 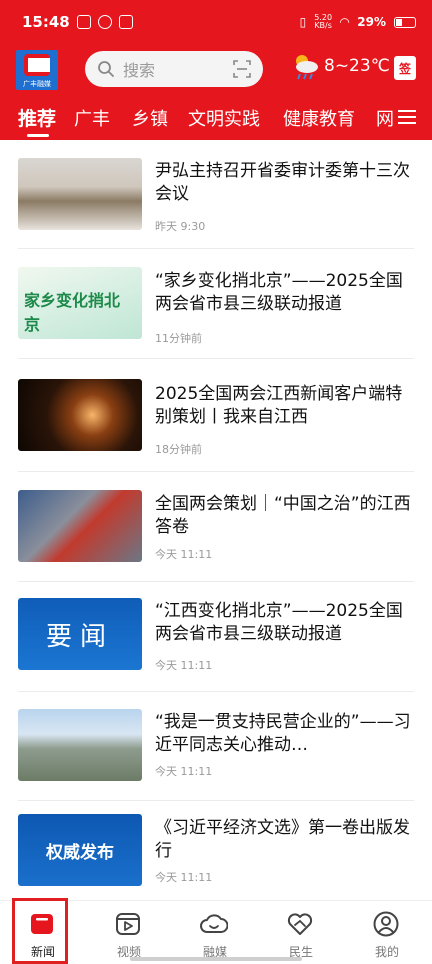 What do you see at coordinates (178, 449) in the screenshot?
I see `news-time: 18分钟前` at bounding box center [178, 449].